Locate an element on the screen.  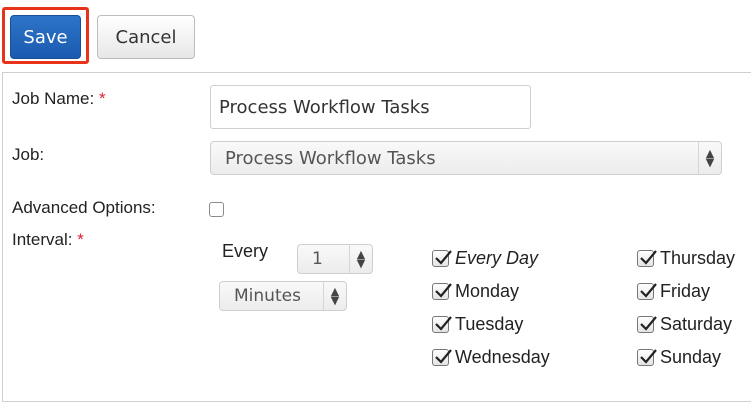
save-button: Save is located at coordinates (45, 37).